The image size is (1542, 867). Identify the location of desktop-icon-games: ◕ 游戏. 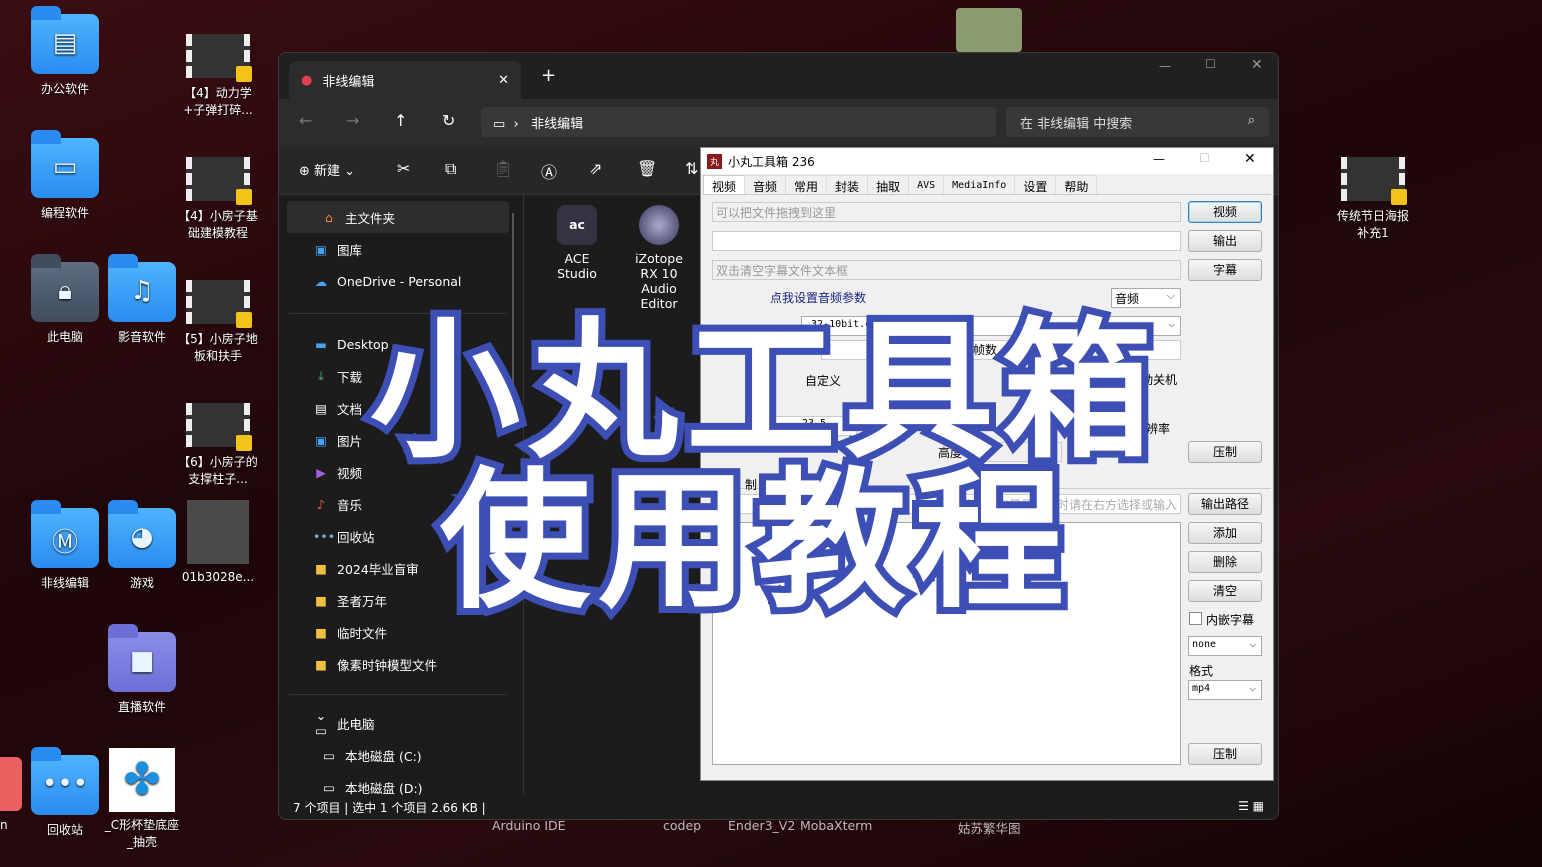
(142, 545).